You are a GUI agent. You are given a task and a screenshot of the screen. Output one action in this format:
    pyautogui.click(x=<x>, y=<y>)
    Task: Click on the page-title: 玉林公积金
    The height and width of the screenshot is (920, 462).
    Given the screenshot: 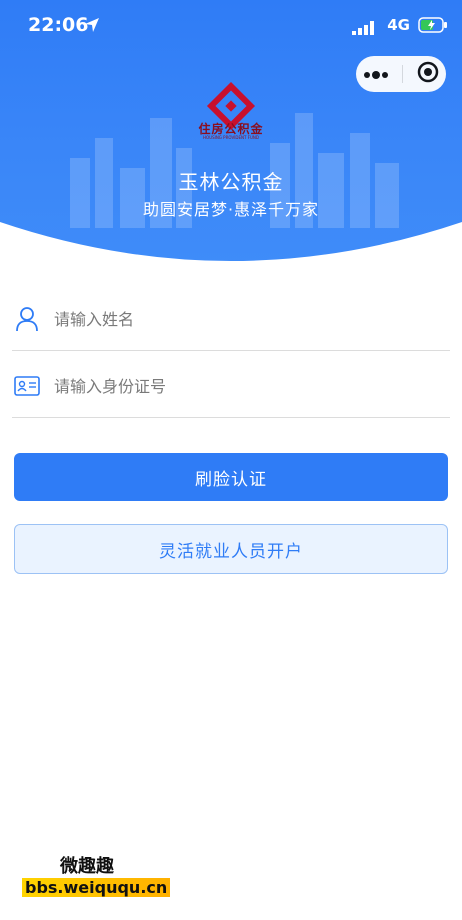 What is the action you would take?
    pyautogui.click(x=231, y=182)
    